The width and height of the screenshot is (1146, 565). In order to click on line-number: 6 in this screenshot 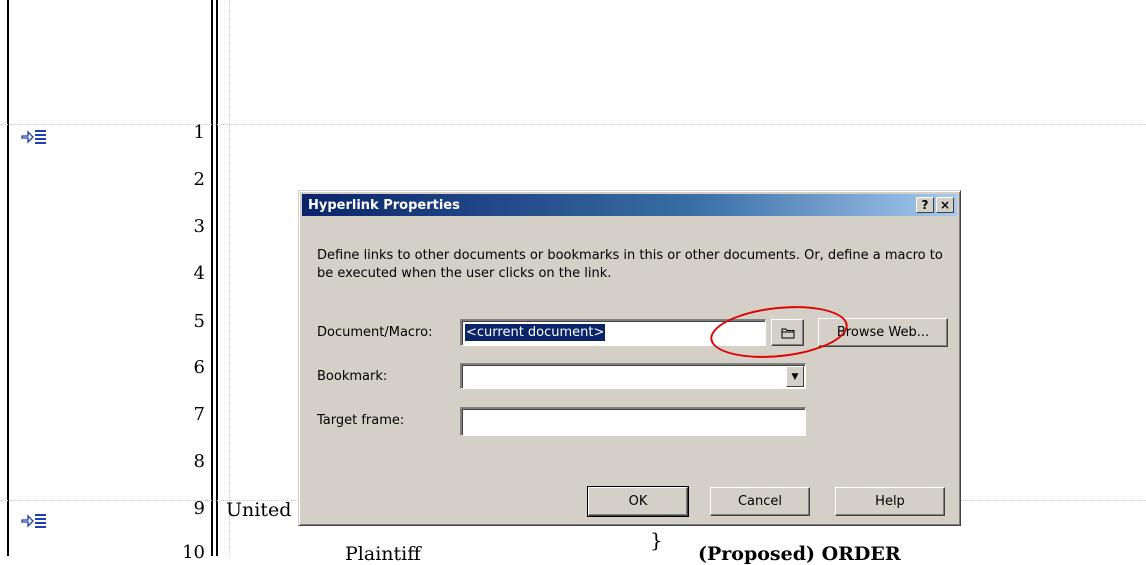, I will do `click(199, 367)`.